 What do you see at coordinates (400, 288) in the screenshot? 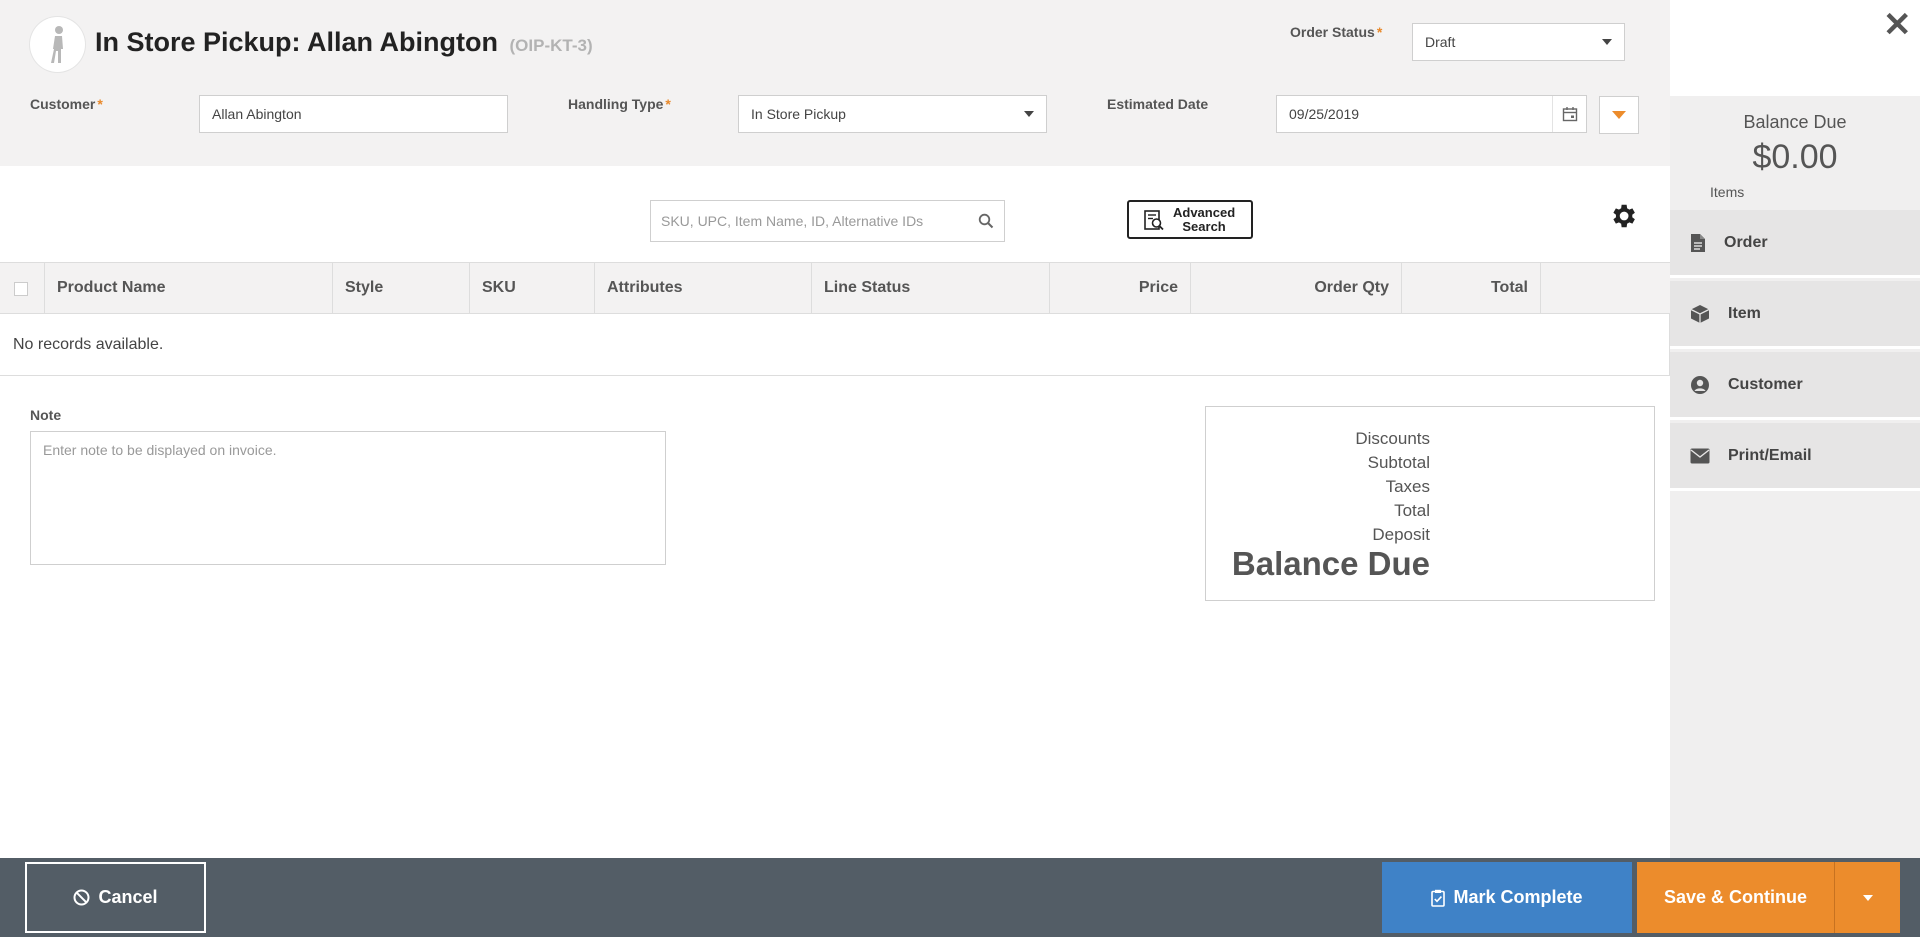
I see `column-style: Style` at bounding box center [400, 288].